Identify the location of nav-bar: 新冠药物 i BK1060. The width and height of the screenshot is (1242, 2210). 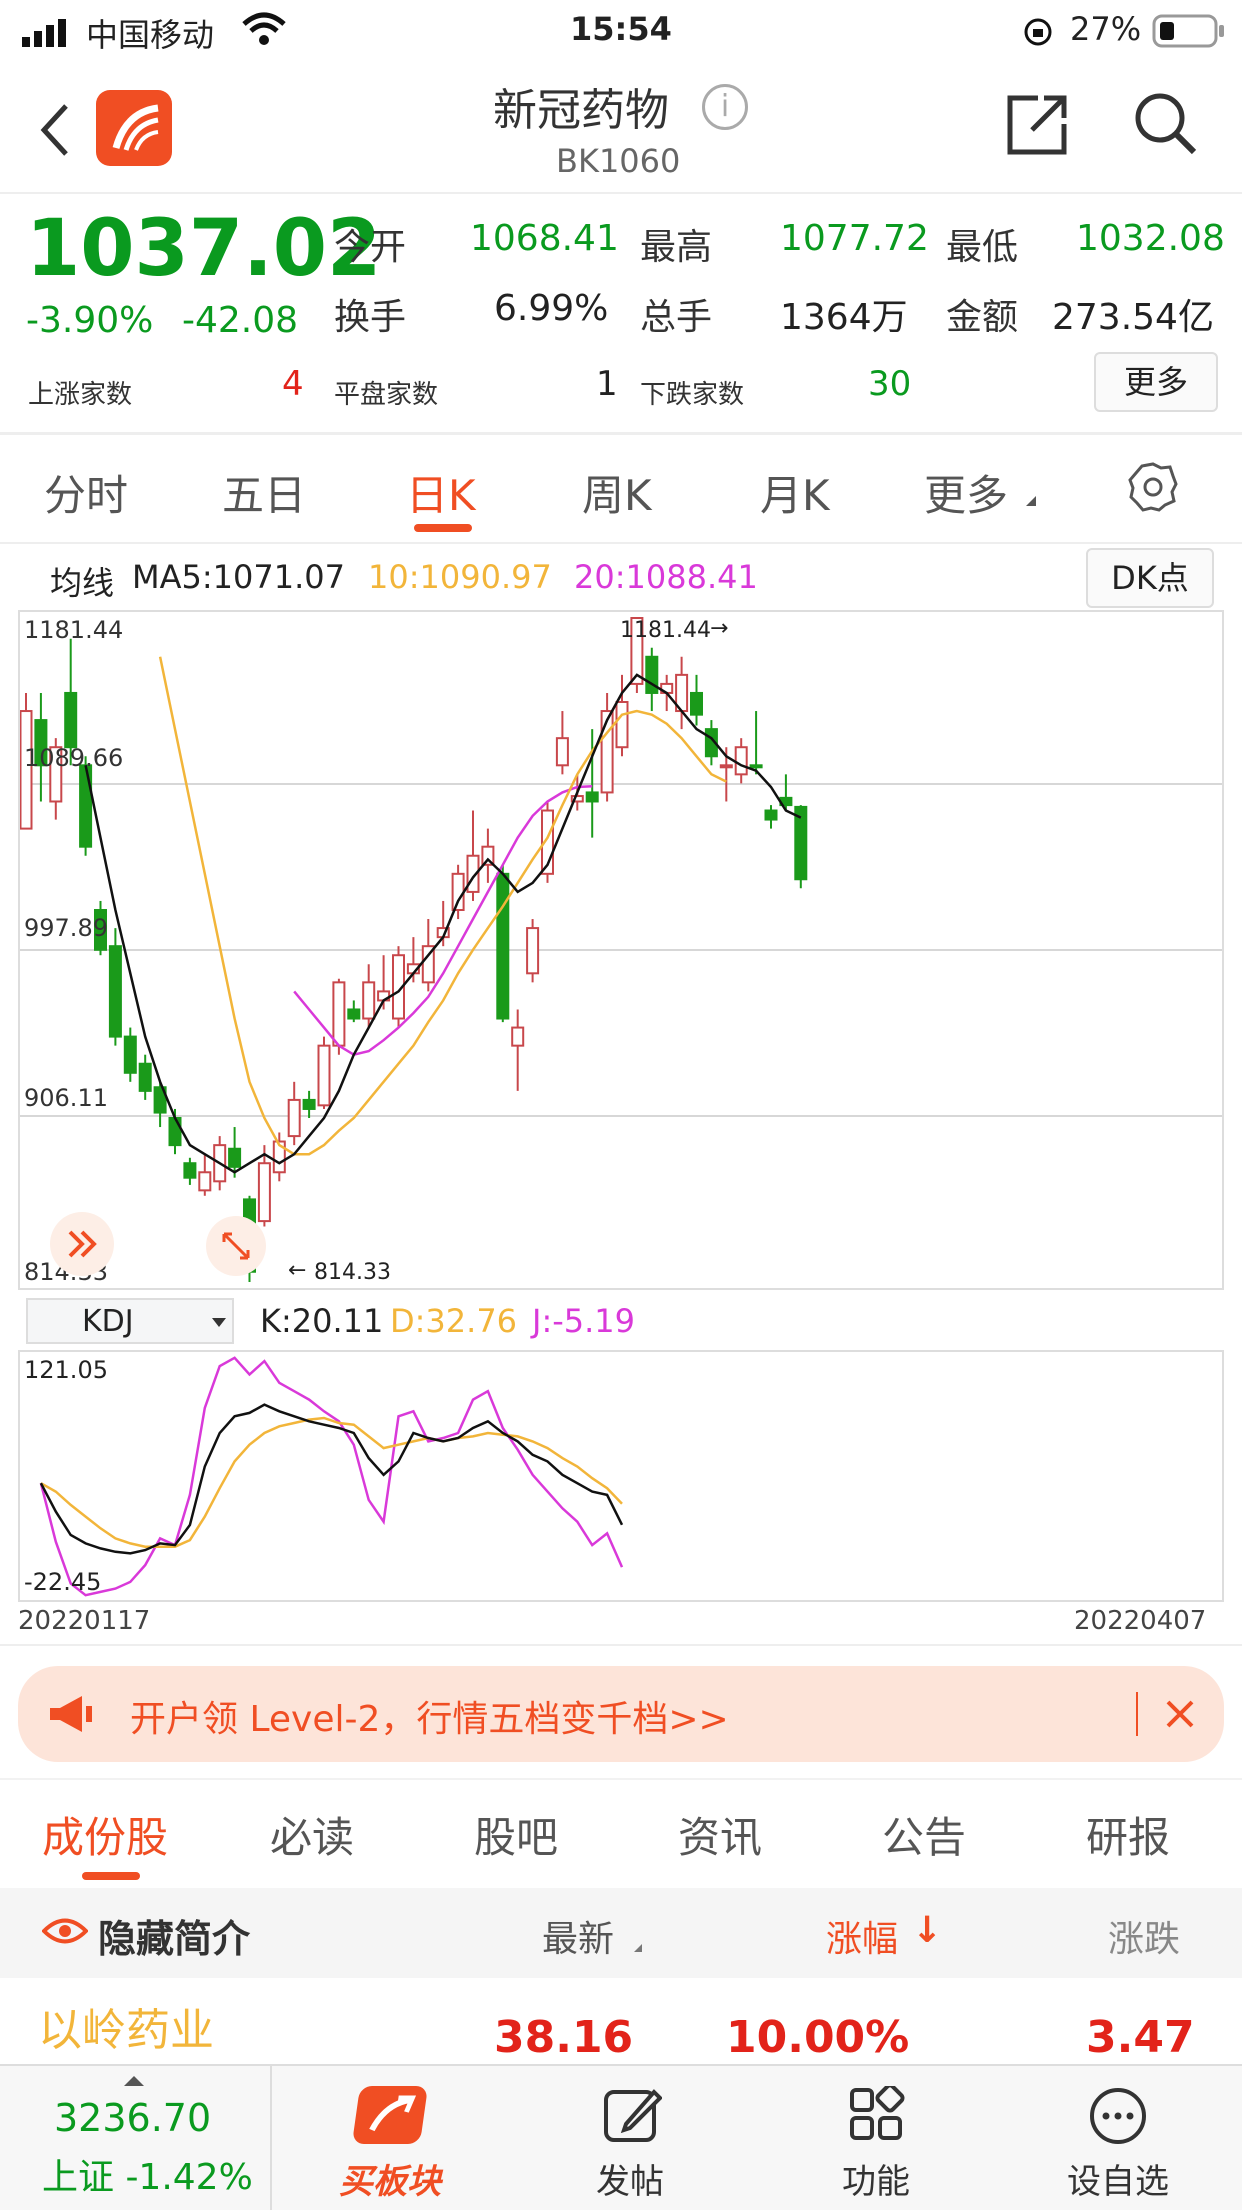
(621, 128).